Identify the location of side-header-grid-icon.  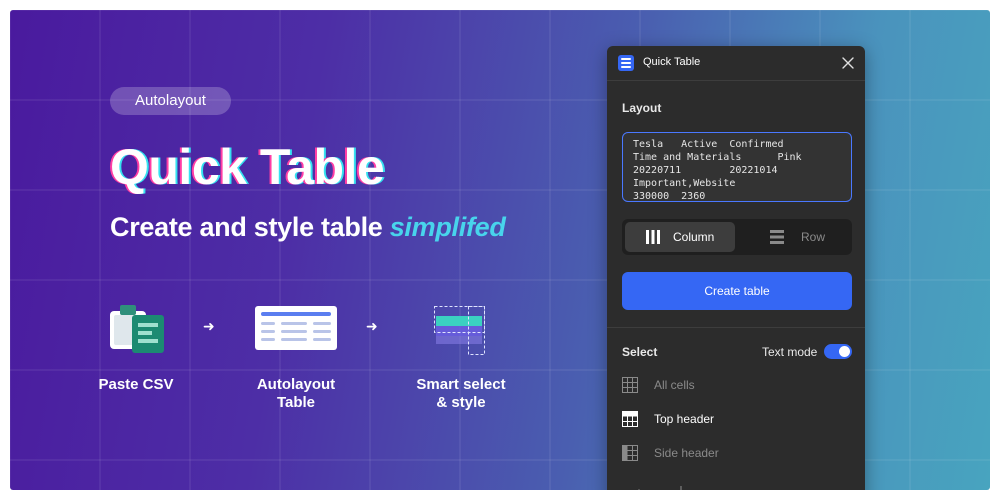
(630, 453).